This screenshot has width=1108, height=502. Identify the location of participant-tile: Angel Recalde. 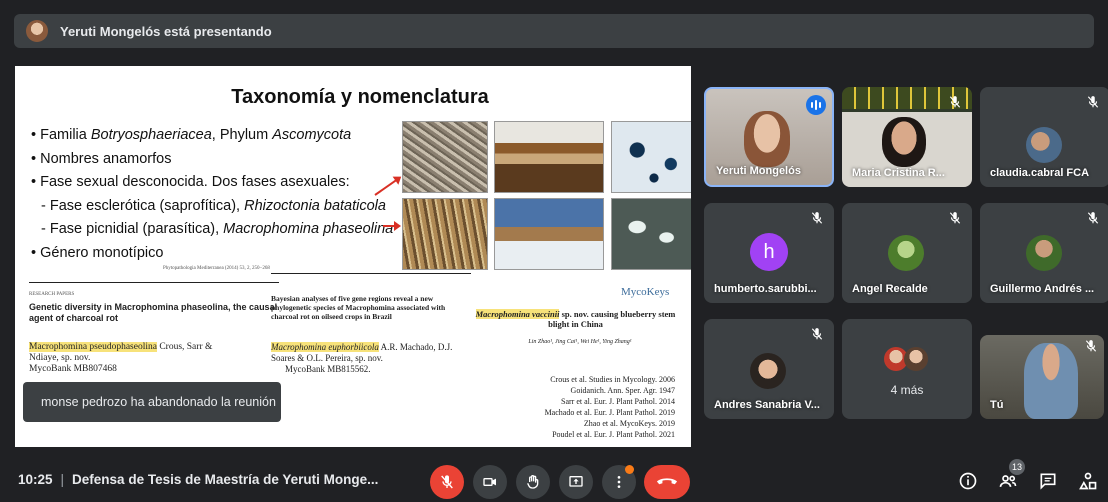
(907, 253).